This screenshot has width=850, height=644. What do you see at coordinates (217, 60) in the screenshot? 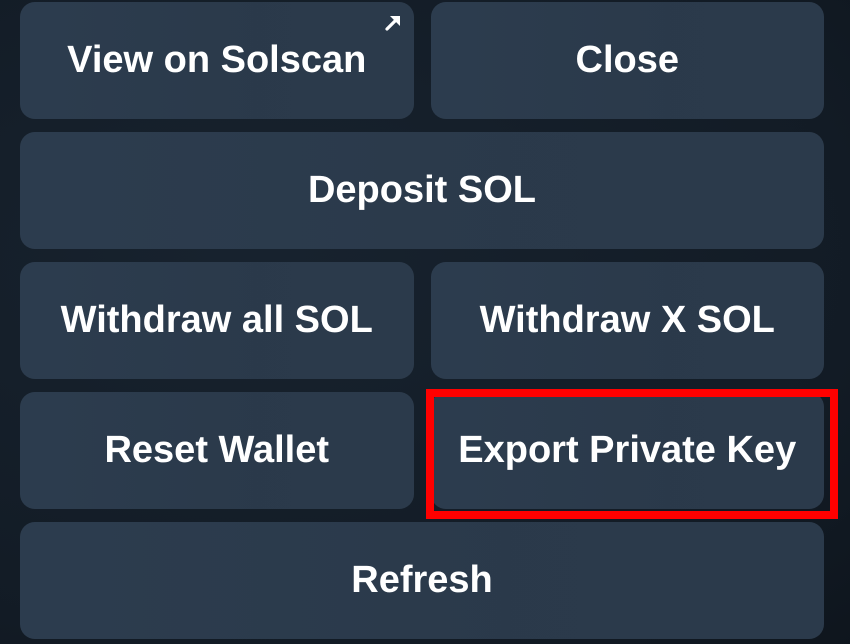
I see `keyboard-button: View on Solscan` at bounding box center [217, 60].